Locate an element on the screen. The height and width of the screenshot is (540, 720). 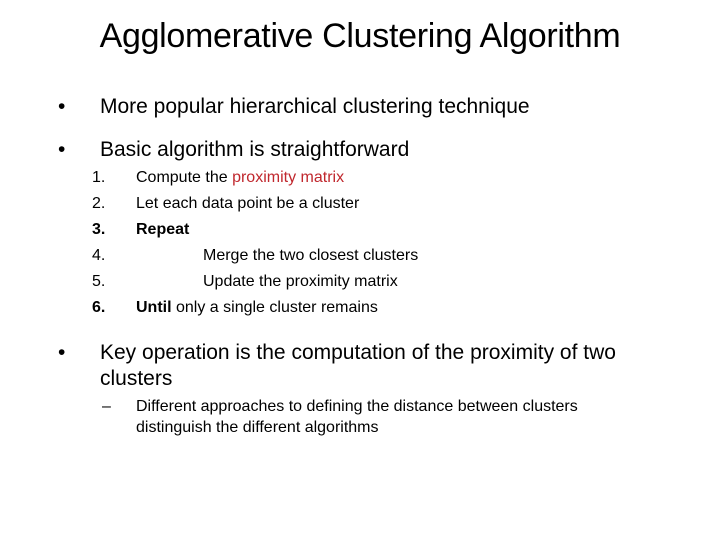
sub-bullet-line2: distinguish the different algorithms is located at coordinates (257, 427).